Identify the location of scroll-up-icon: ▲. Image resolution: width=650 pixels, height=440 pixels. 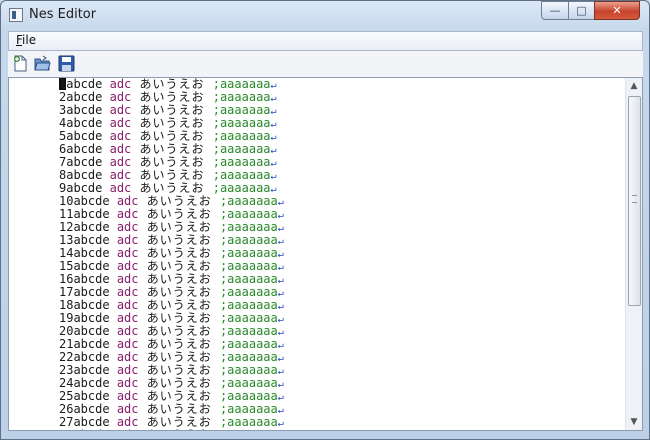
(634, 86).